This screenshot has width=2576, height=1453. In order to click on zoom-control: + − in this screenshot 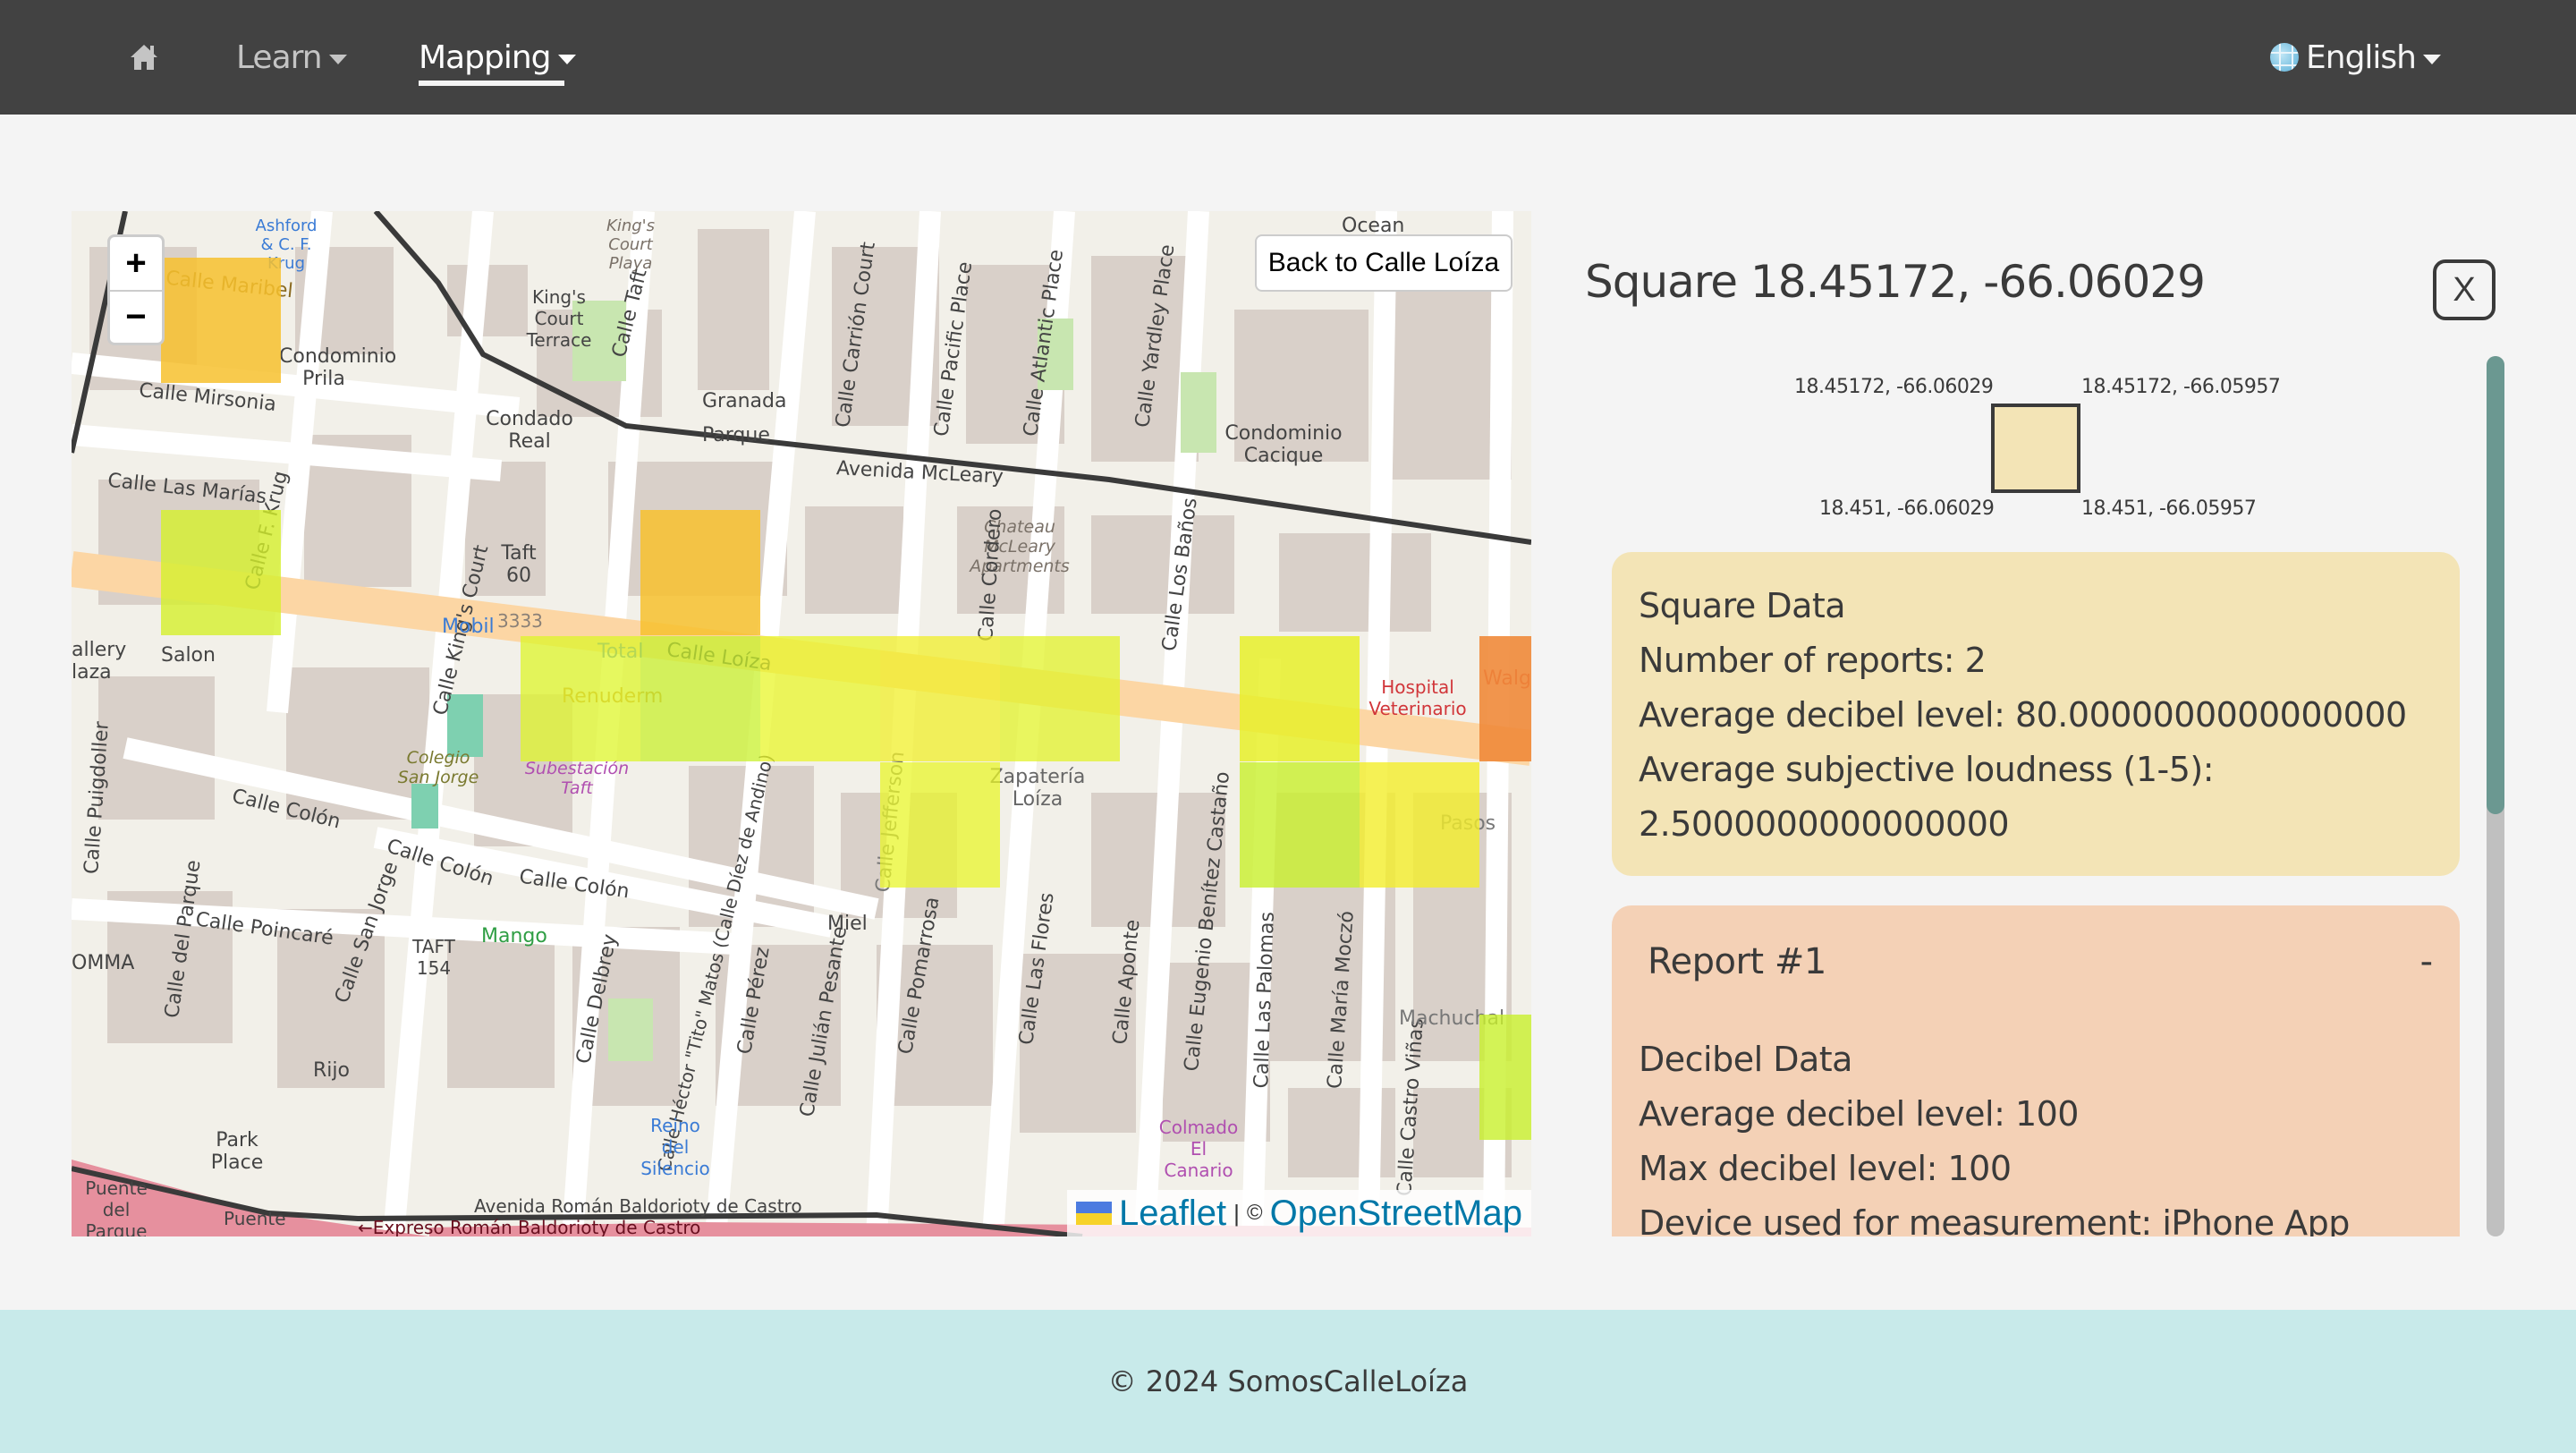, I will do `click(136, 289)`.